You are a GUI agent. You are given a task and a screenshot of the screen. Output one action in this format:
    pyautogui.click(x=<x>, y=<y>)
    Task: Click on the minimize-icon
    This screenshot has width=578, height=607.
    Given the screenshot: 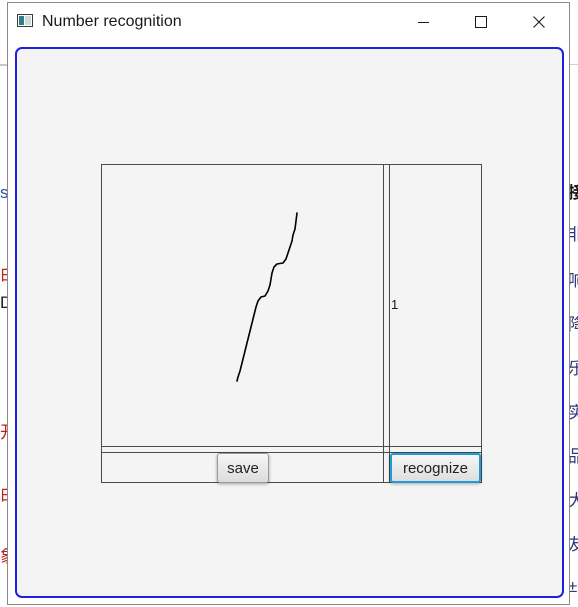 What is the action you would take?
    pyautogui.click(x=423, y=22)
    